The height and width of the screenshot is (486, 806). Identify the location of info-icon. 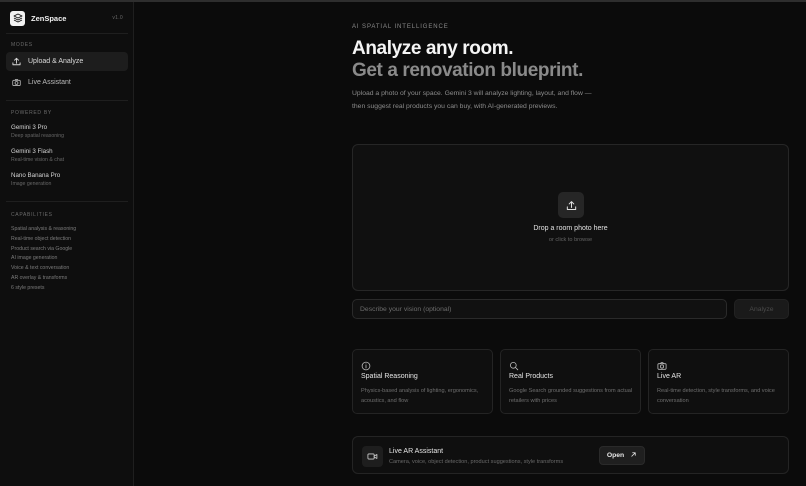
(366, 364).